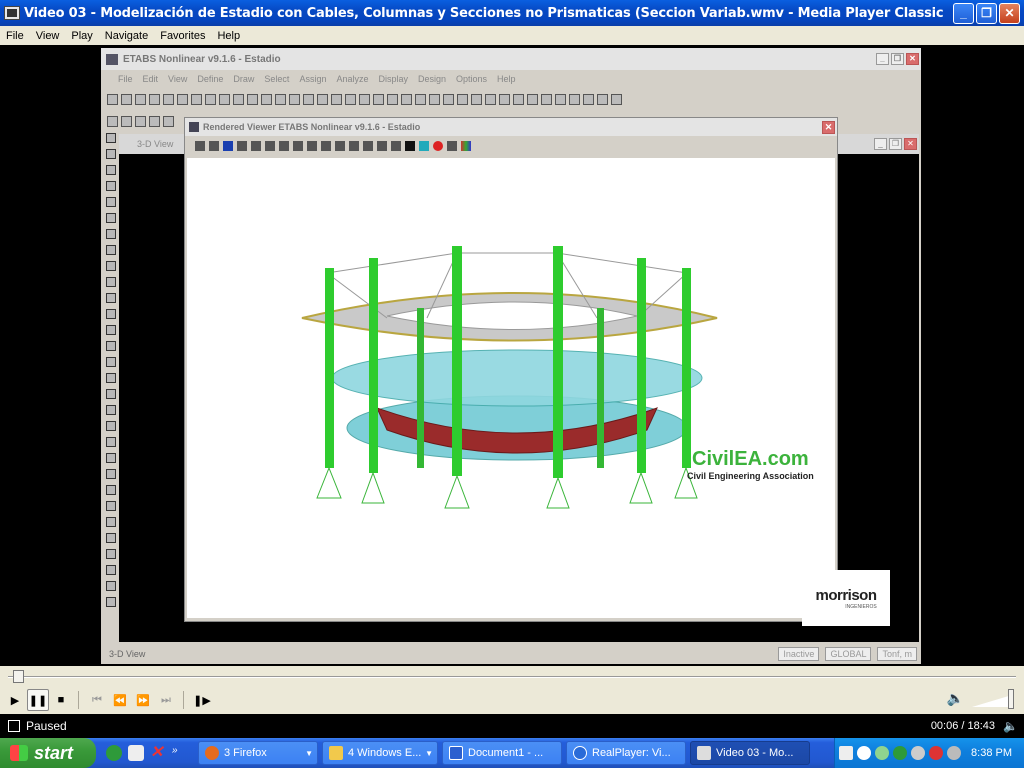 The image size is (1024, 768). I want to click on etabs-maximize-icon: ❐, so click(897, 59).